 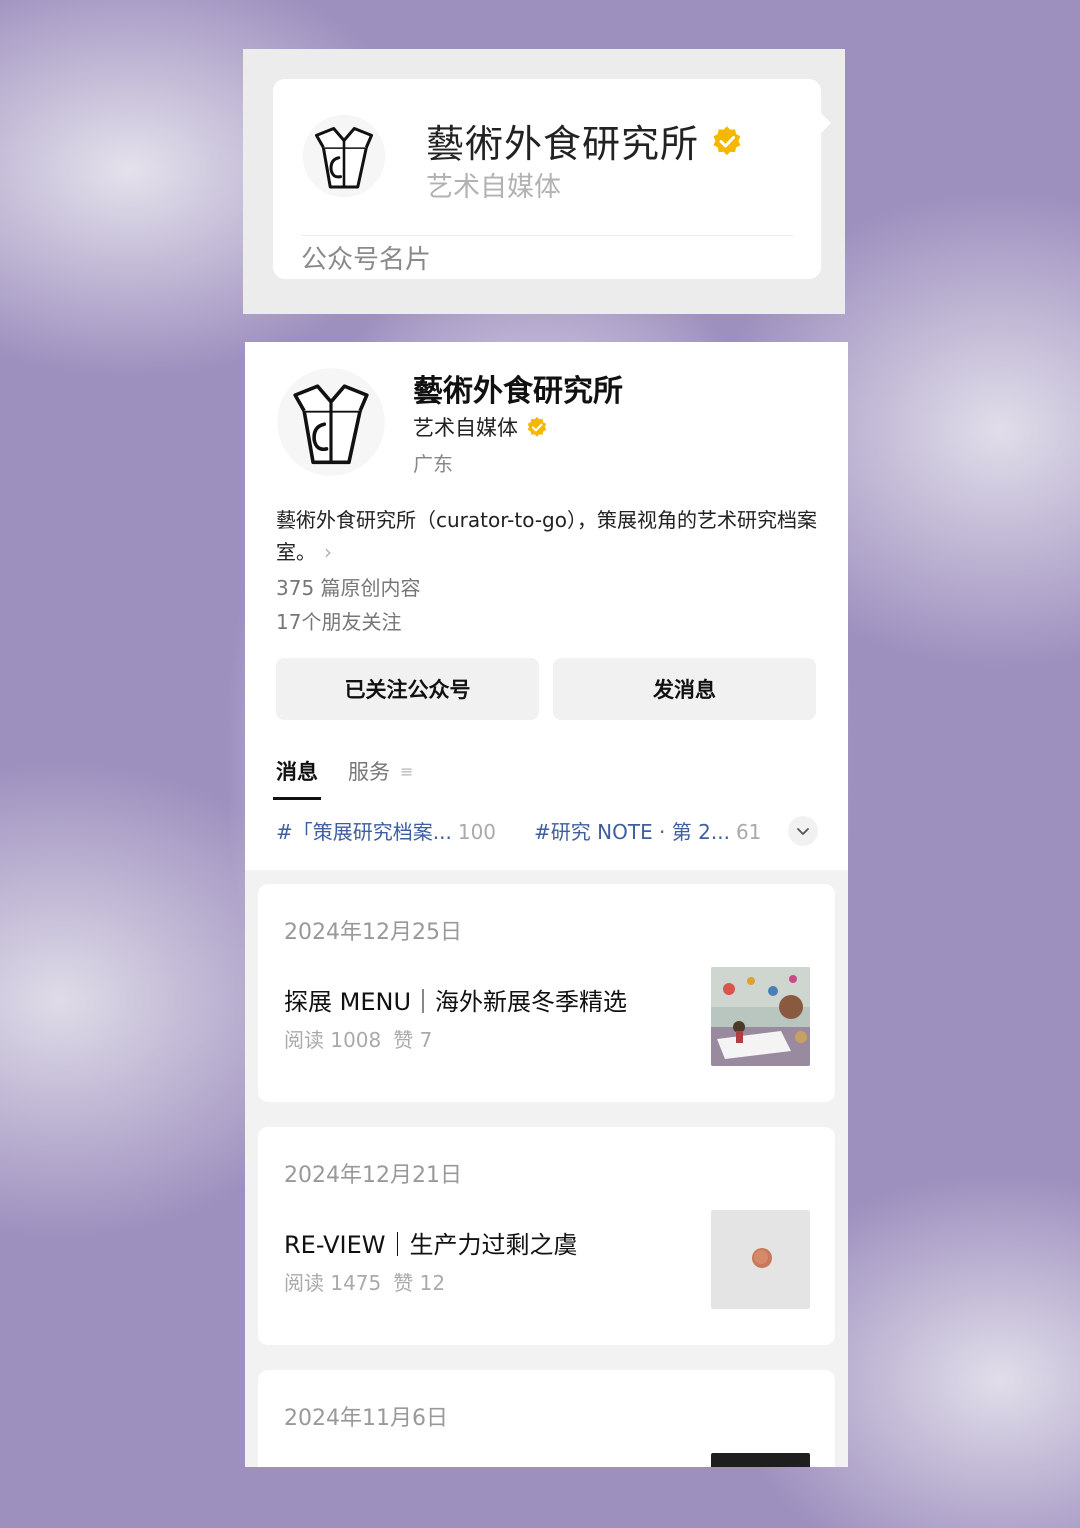 What do you see at coordinates (366, 260) in the screenshot?
I see `card-type-label: 公众号名片` at bounding box center [366, 260].